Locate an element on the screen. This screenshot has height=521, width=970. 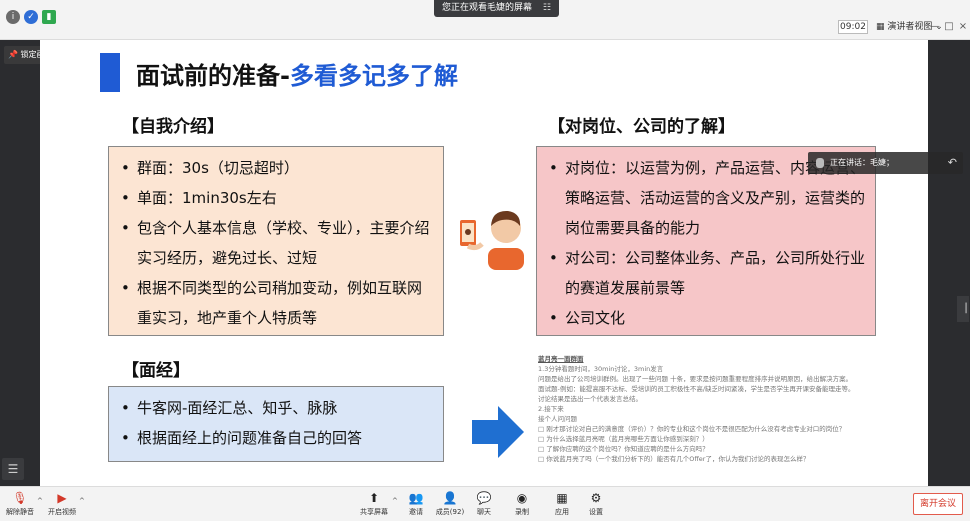
list-item: 牛客网-面经汇总、知乎、脉脉 is located at coordinates (276, 408).